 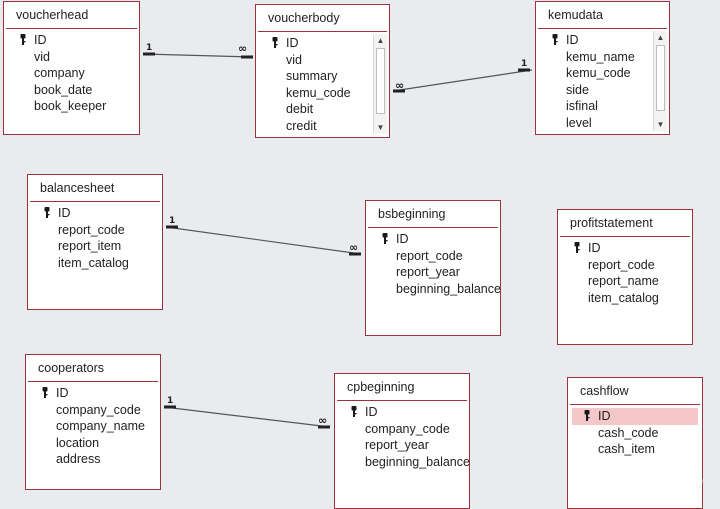 I want to click on table-title: balancesheet, so click(x=95, y=188).